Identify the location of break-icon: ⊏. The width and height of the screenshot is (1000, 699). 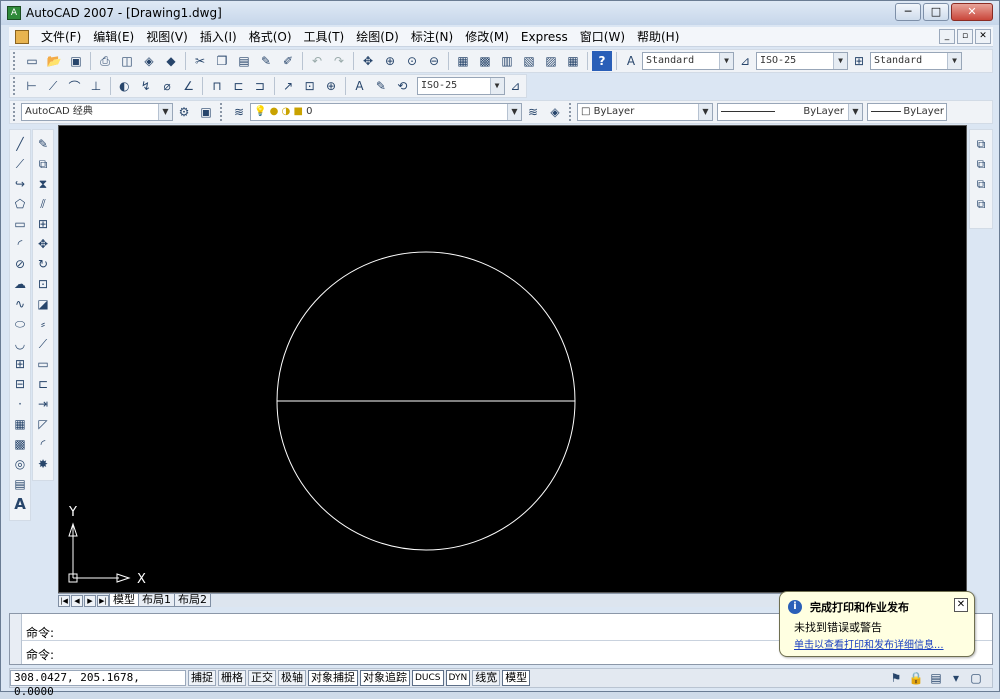
(43, 384).